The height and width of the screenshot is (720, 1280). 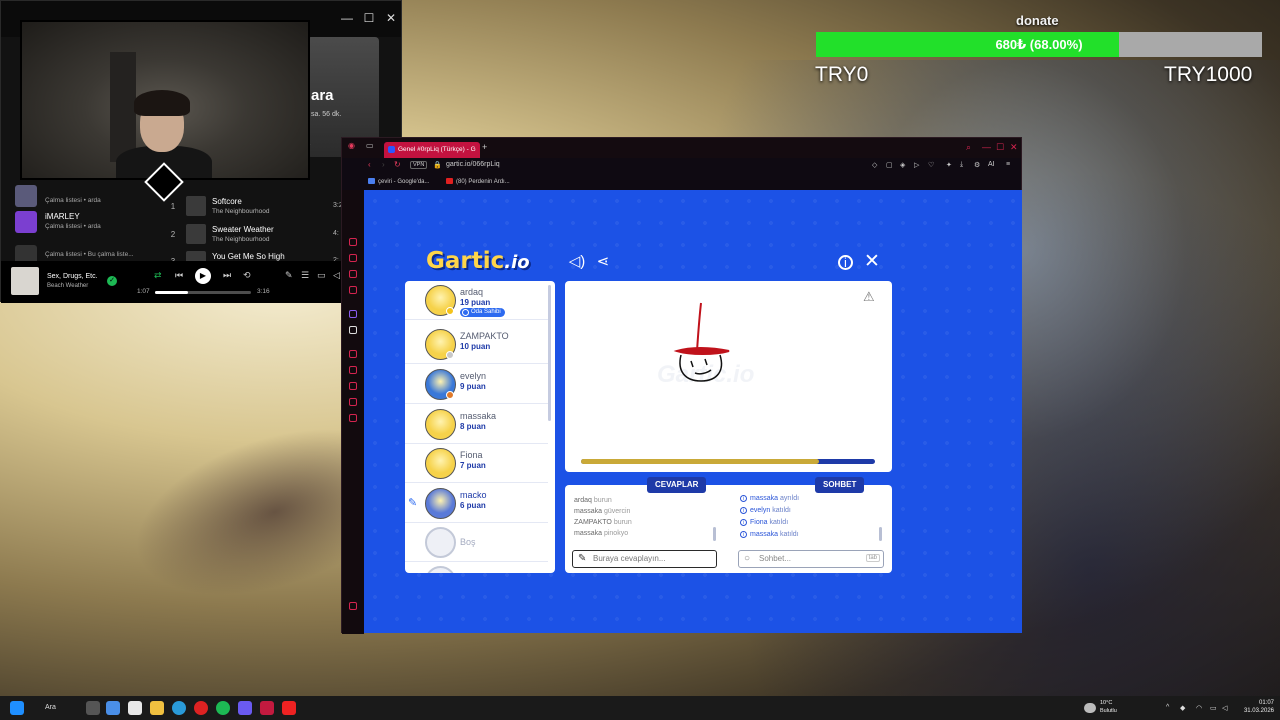 What do you see at coordinates (1108, 707) in the screenshot?
I see `weather-widget: 10°C Bulutlu` at bounding box center [1108, 707].